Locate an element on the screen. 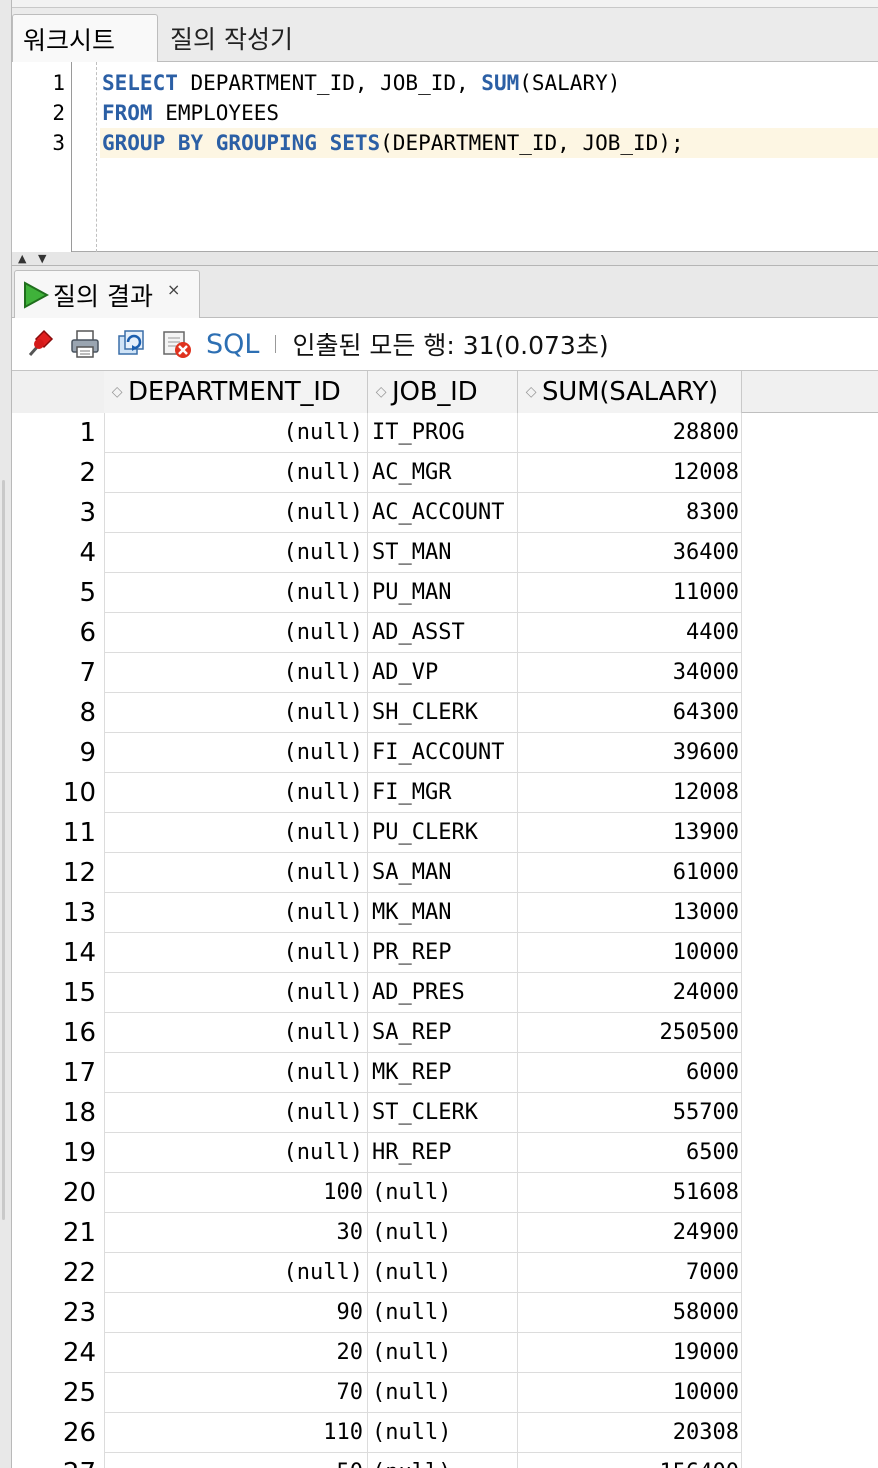  cell-job-id: FI_ACCOUNT is located at coordinates (443, 753).